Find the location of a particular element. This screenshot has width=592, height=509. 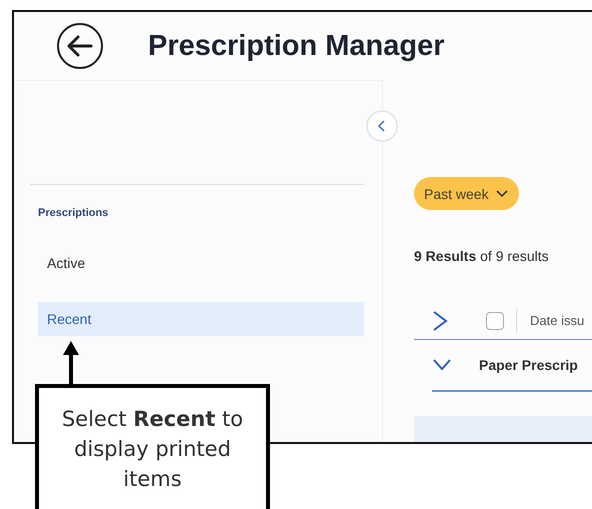

callout-text: Select Recent to display printed items is located at coordinates (152, 446).